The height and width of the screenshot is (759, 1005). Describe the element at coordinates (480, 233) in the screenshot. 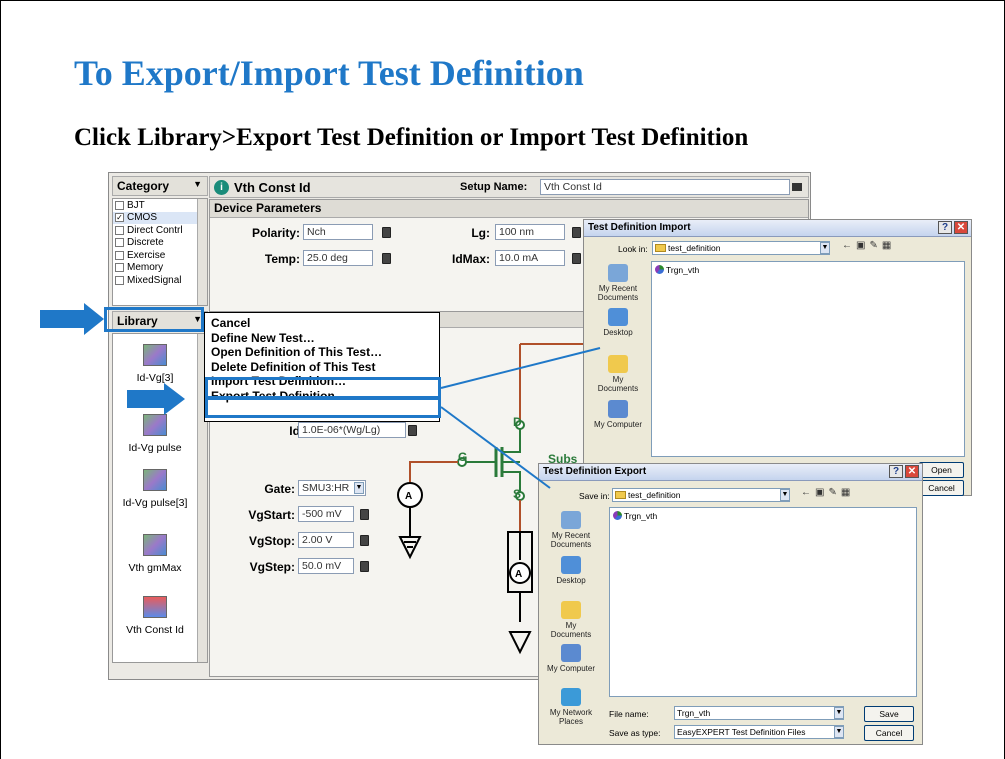

I see `lg-label: Lg:` at that location.